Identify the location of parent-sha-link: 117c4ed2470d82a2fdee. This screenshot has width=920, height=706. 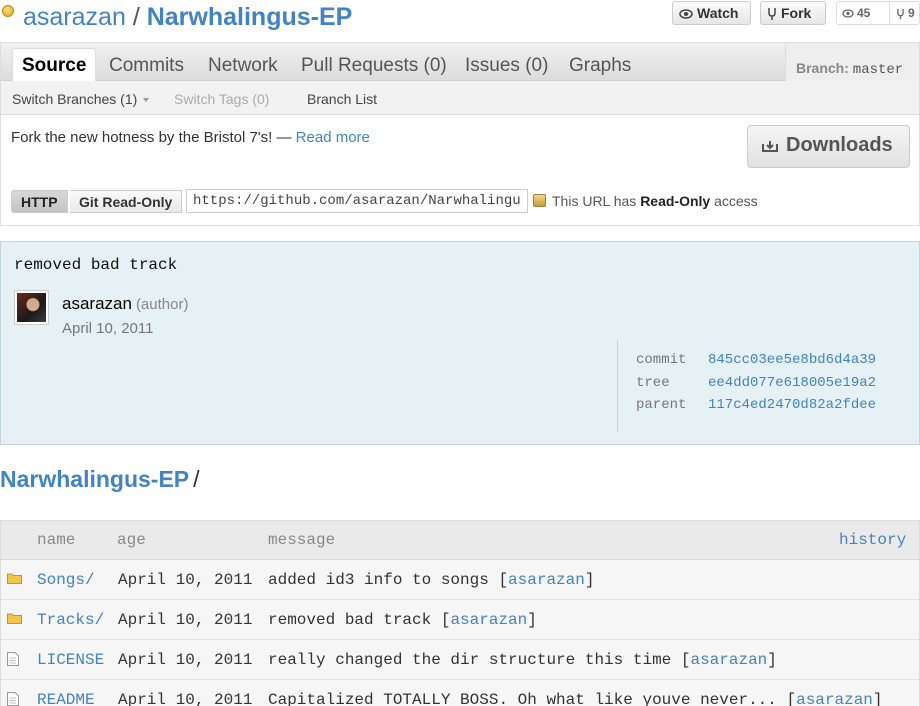
(792, 405).